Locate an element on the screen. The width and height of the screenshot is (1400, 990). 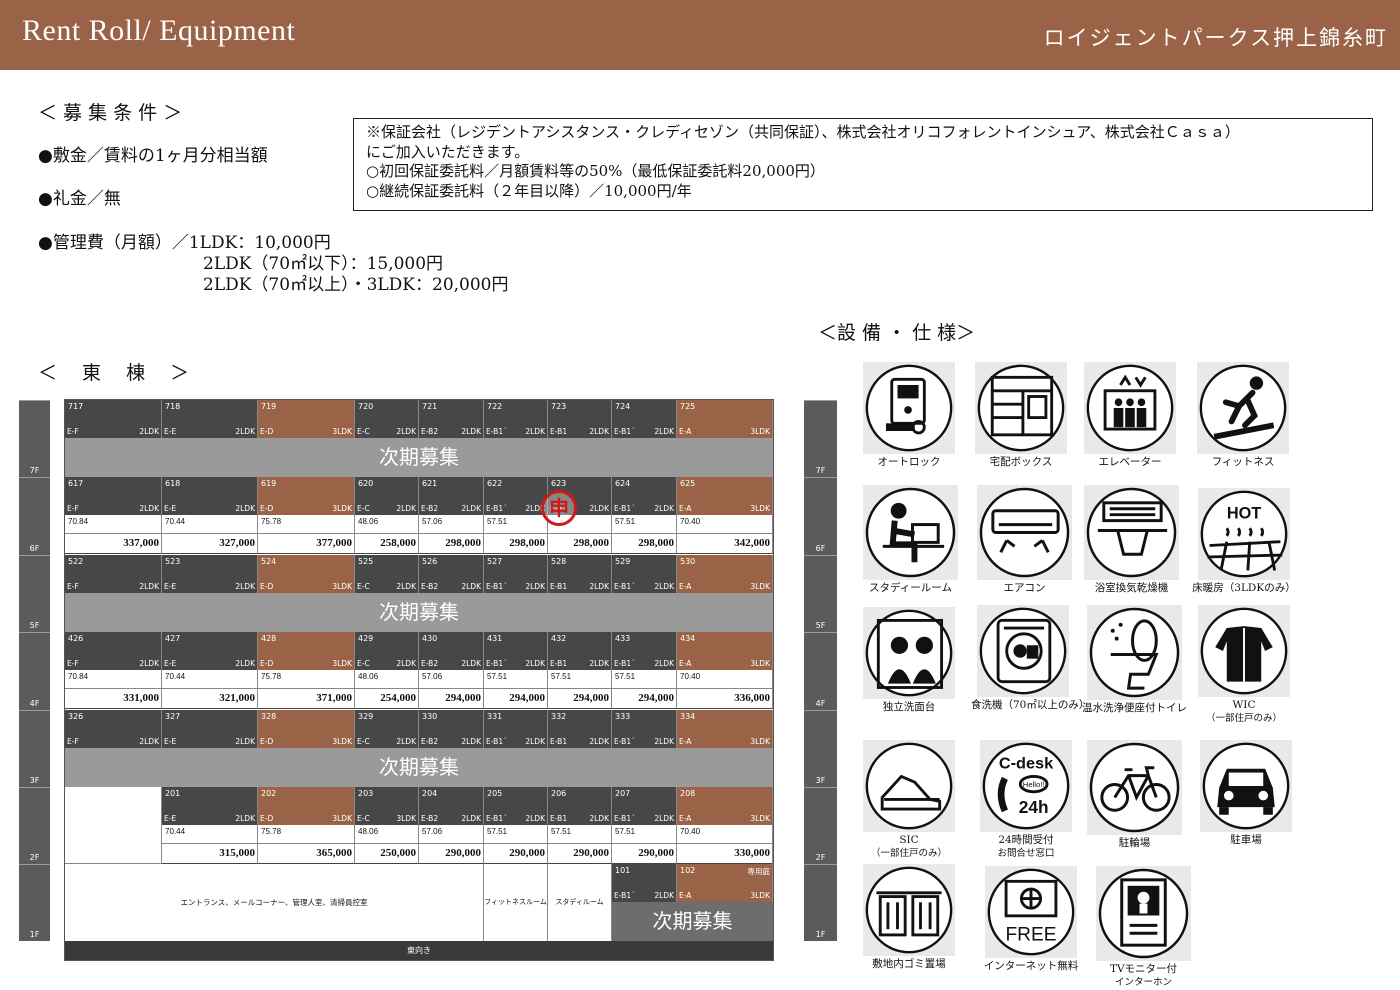
unit-cell-722: 722 E-B1´ 2LDK is located at coordinates (516, 419).